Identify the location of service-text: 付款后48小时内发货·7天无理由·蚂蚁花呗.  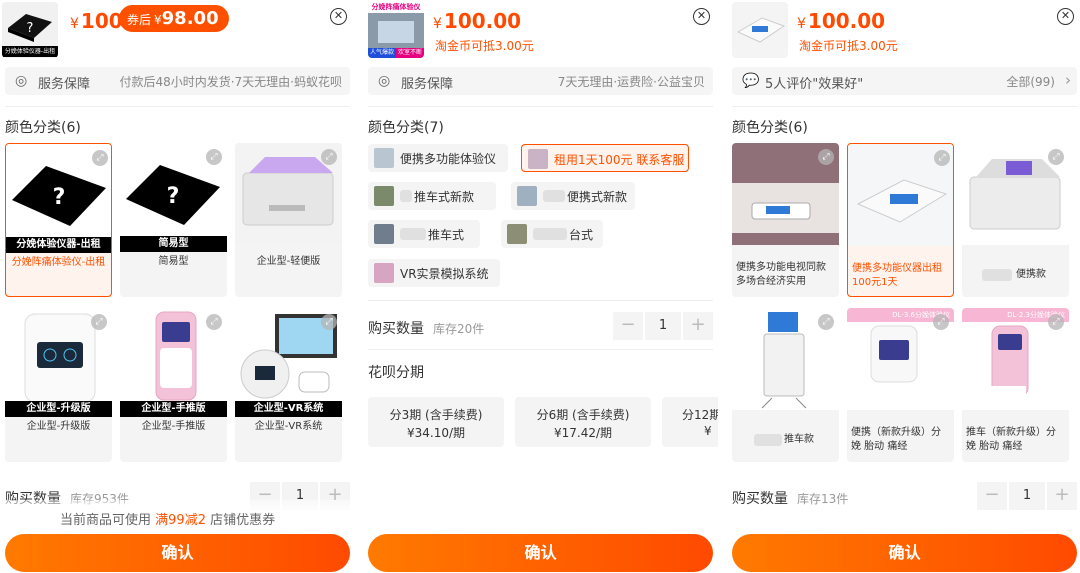
(230, 82).